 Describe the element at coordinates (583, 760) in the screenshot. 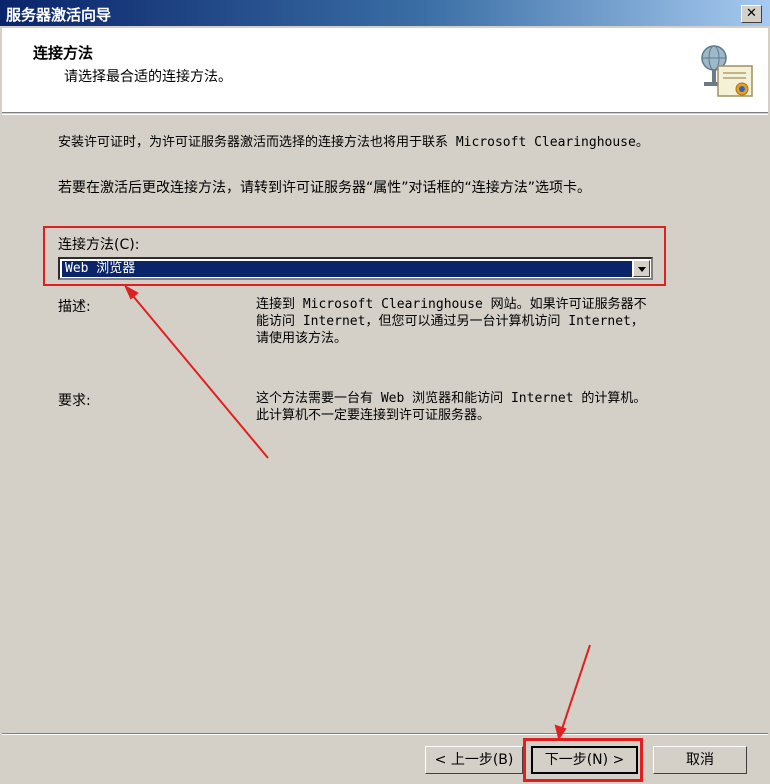

I see `annotation-box-next` at that location.